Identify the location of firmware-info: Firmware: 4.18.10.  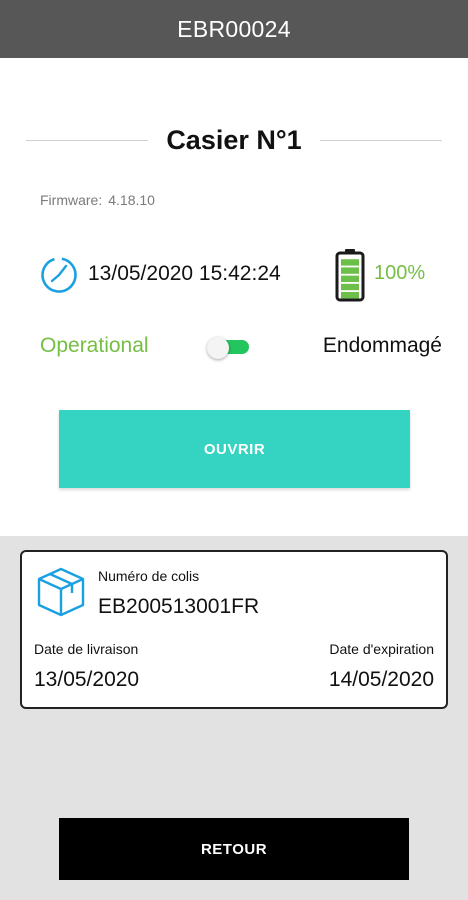
(97, 200).